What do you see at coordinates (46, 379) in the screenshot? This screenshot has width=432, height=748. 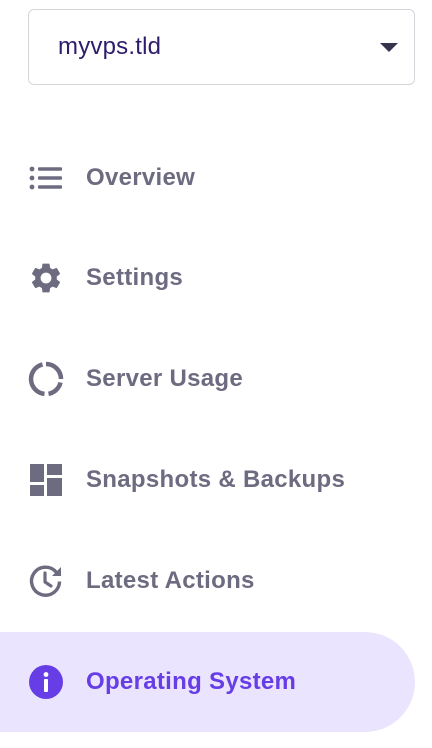 I see `donut-chart-icon` at bounding box center [46, 379].